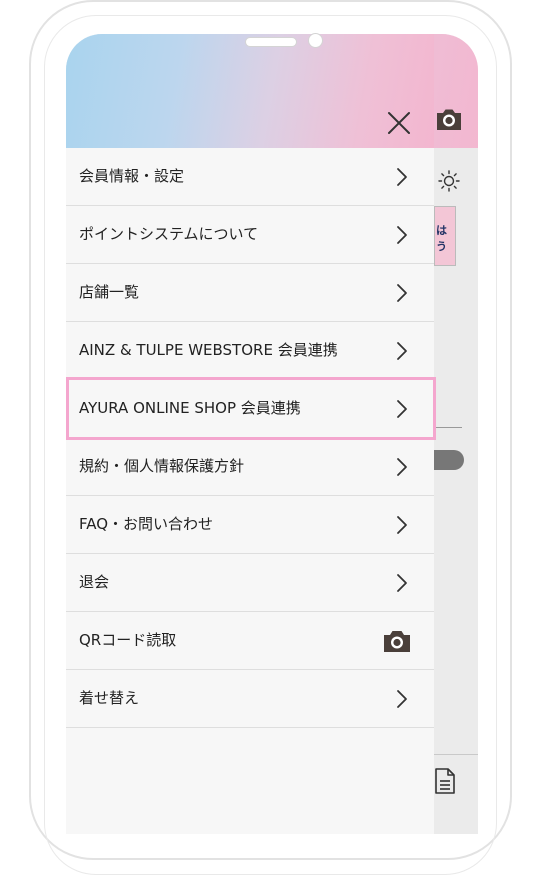 The image size is (541, 875). I want to click on front-camera, so click(315, 40).